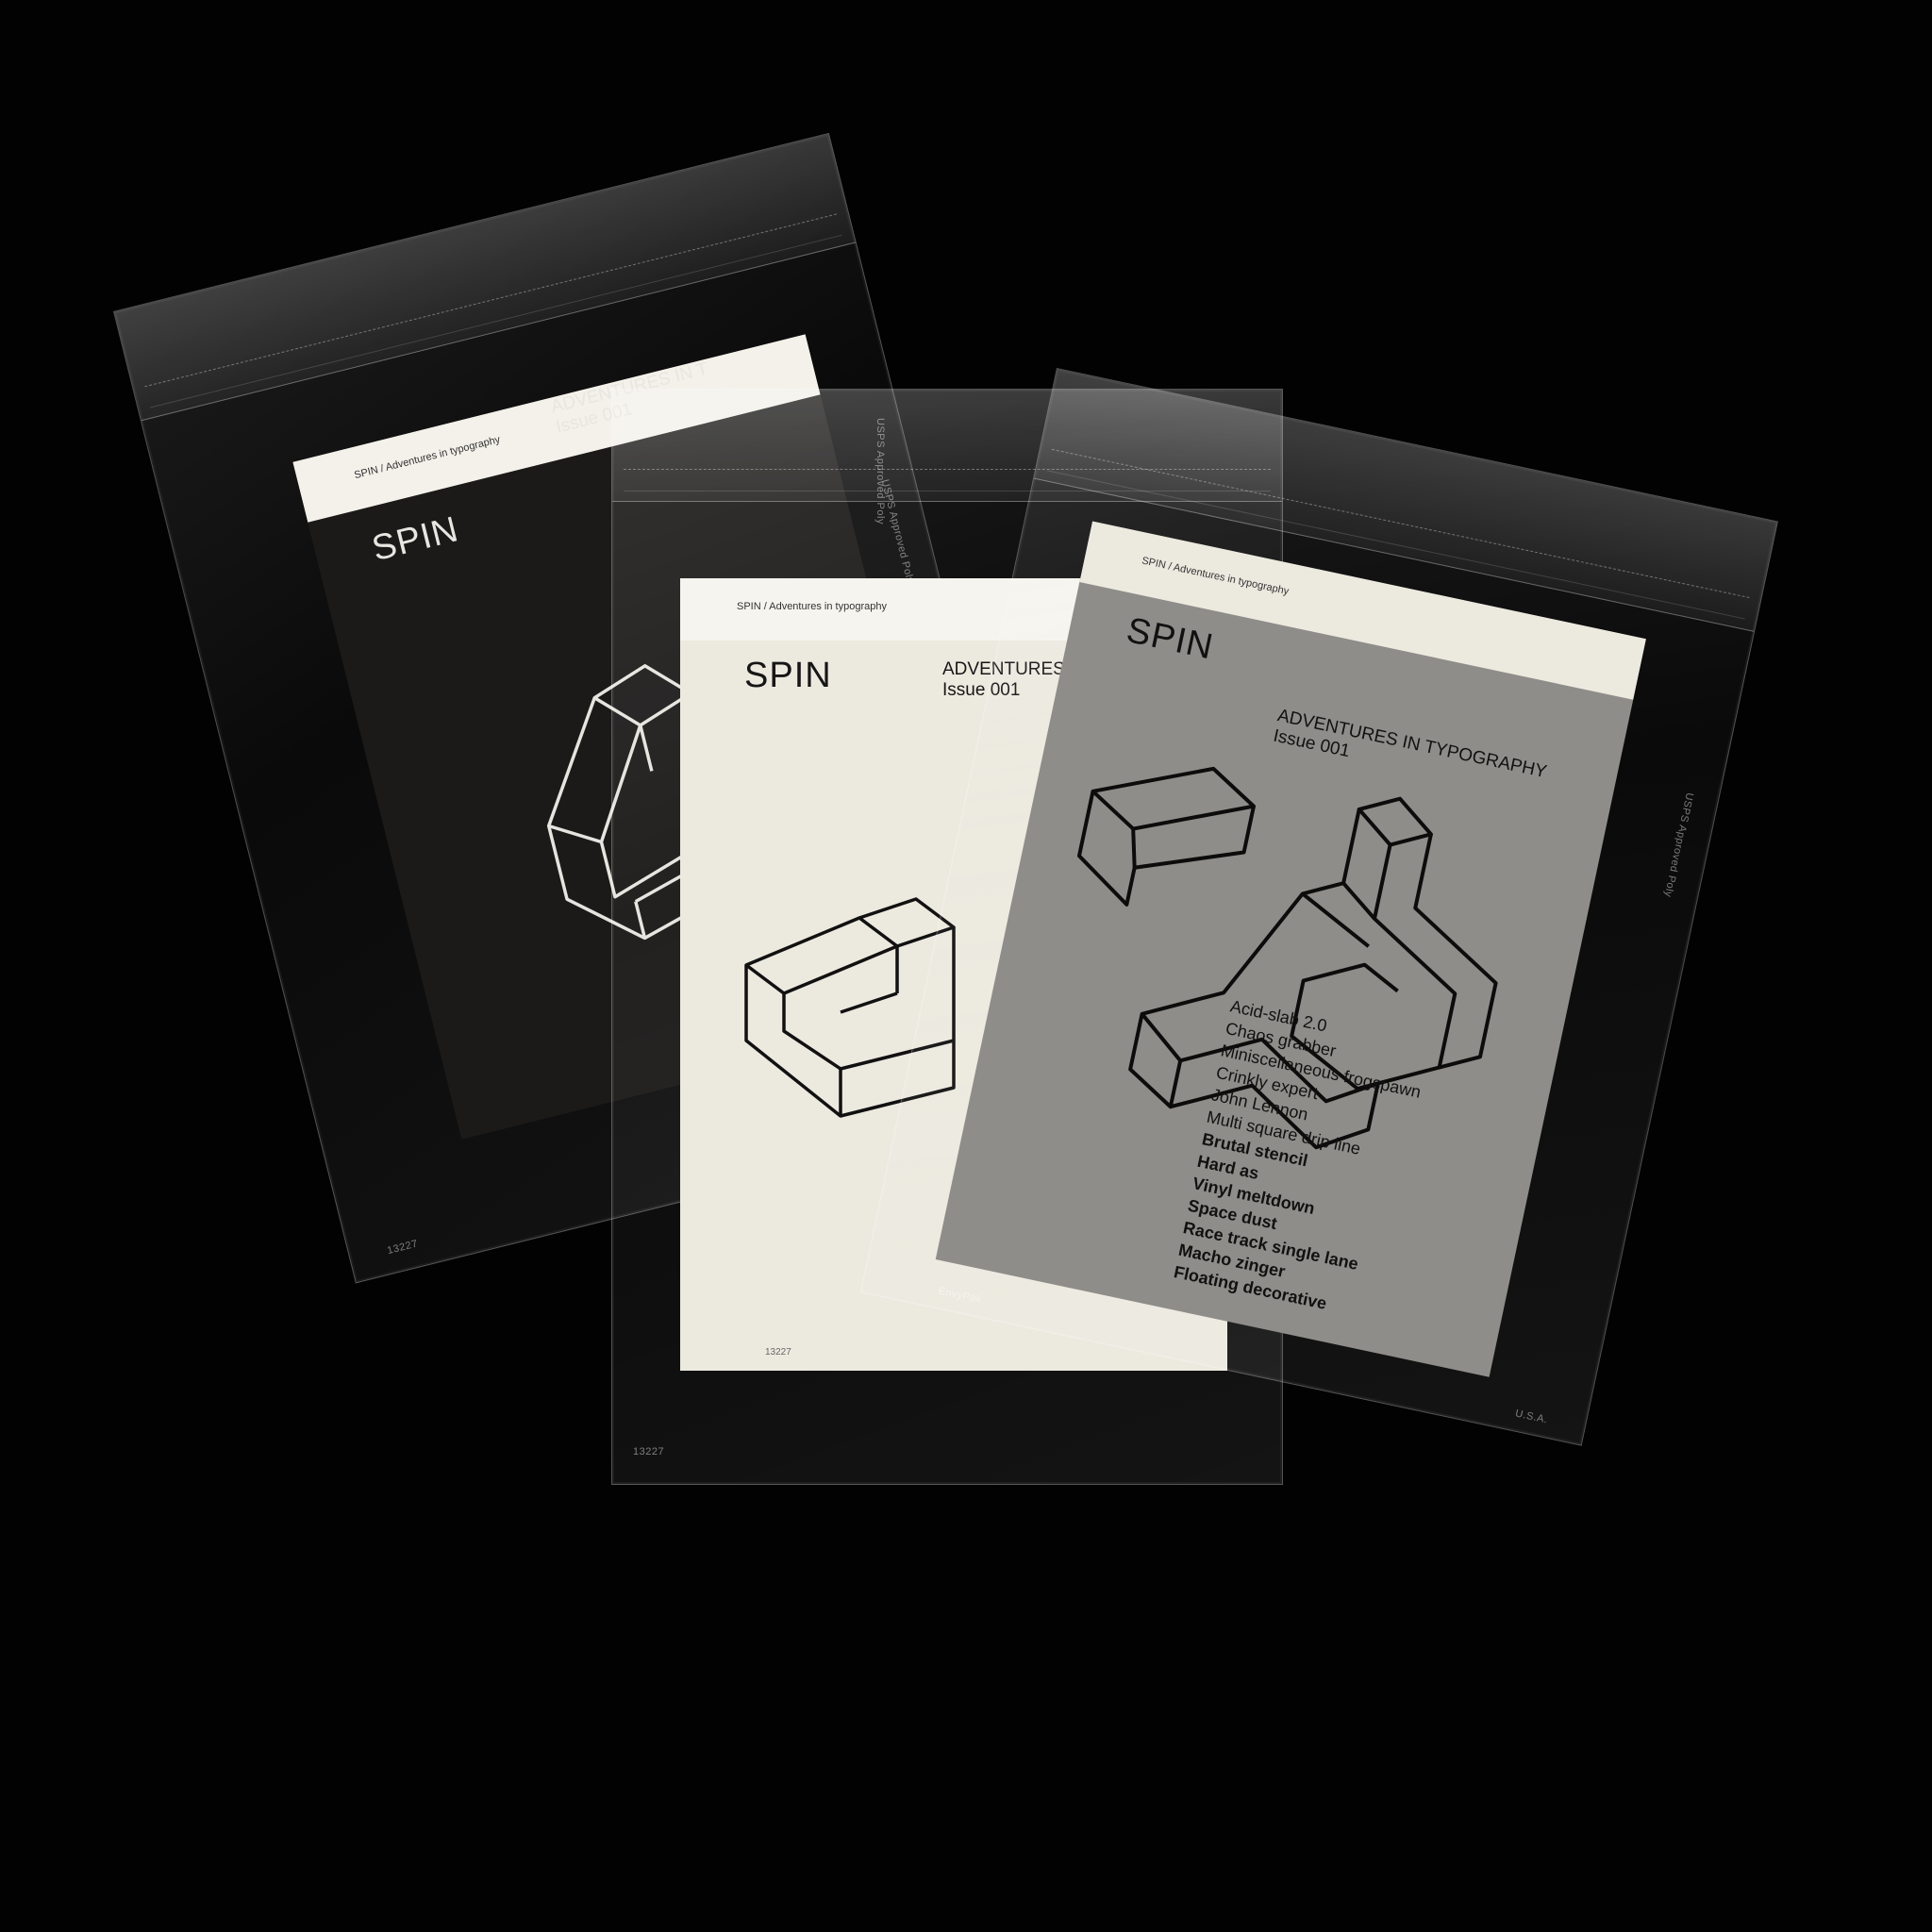 Image resolution: width=1932 pixels, height=1932 pixels. What do you see at coordinates (778, 1352) in the screenshot?
I see `booklet-code: 13227` at bounding box center [778, 1352].